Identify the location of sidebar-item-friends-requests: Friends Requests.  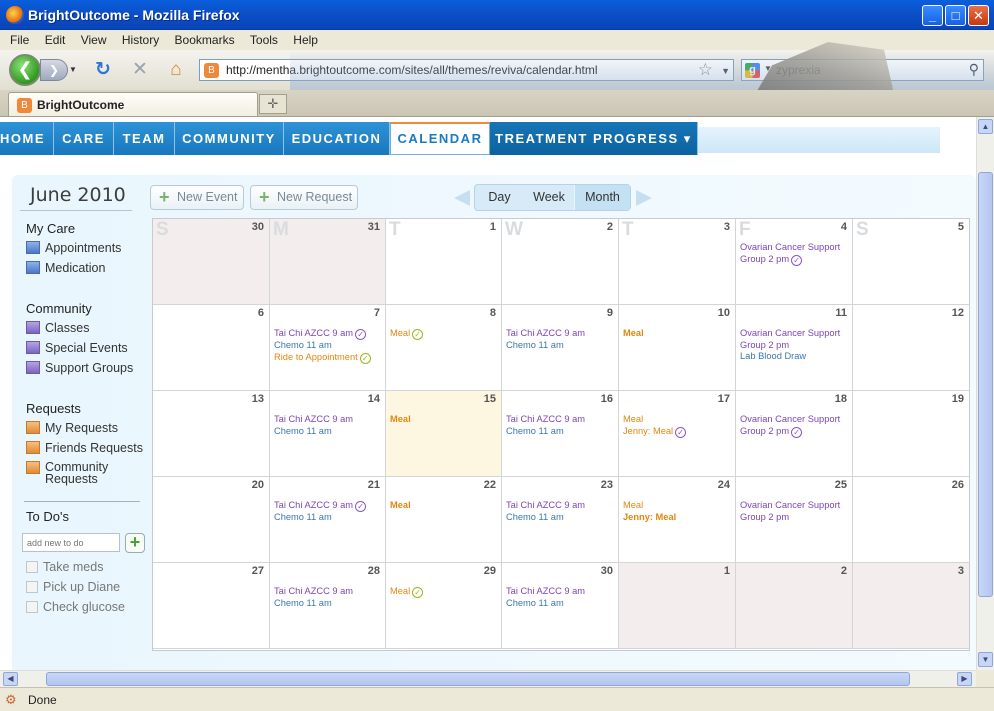
(84, 448).